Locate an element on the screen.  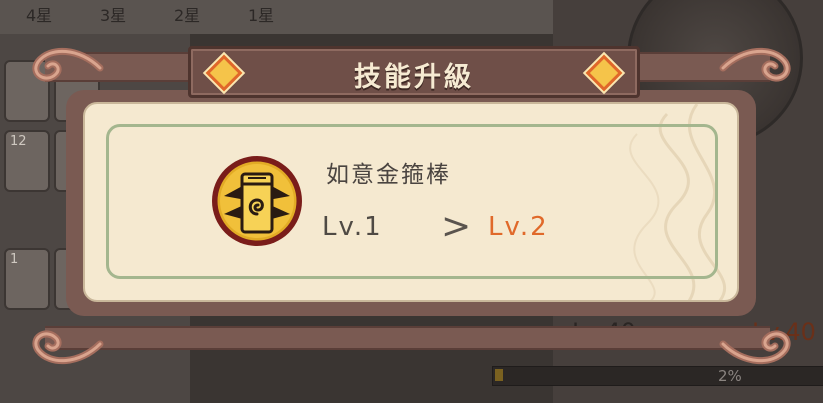
character-card: 1 is located at coordinates (27, 279).